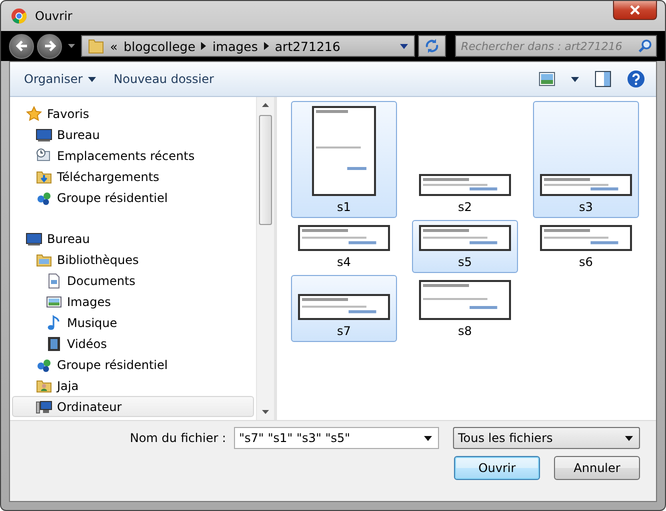 The height and width of the screenshot is (511, 666). I want to click on panel-icon, so click(603, 79).